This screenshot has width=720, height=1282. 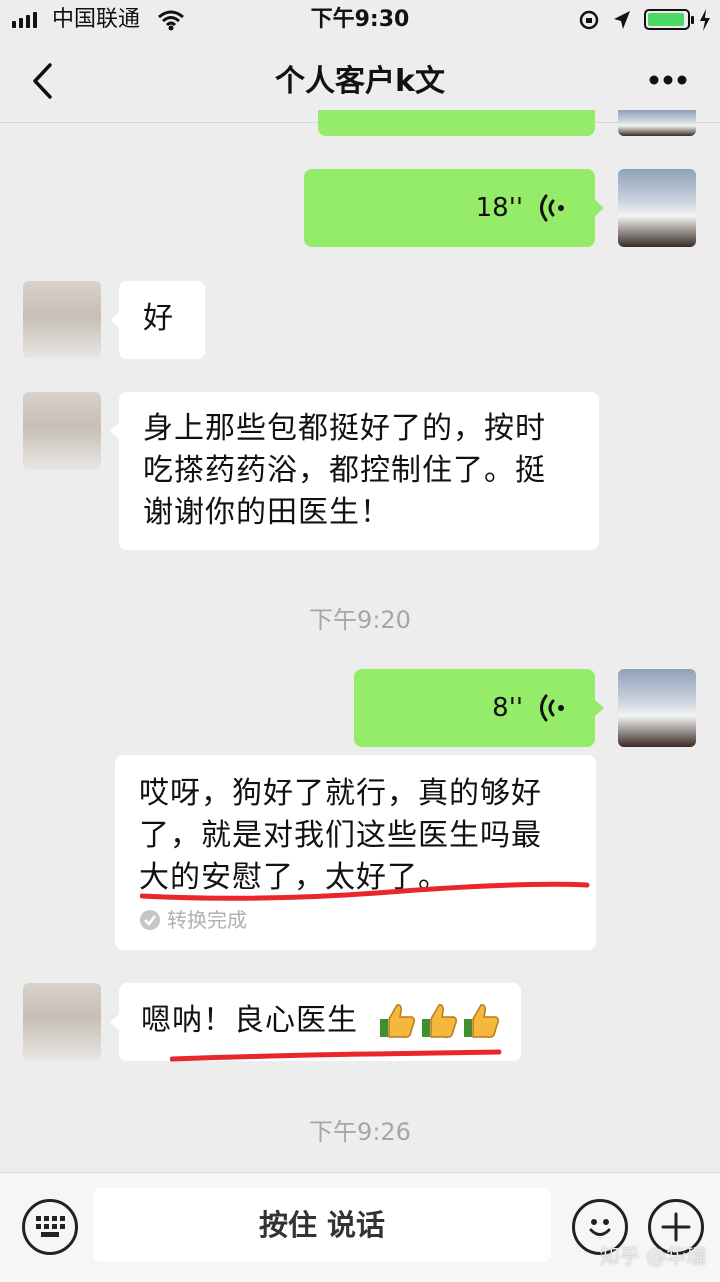 I want to click on location-icon, so click(x=622, y=20).